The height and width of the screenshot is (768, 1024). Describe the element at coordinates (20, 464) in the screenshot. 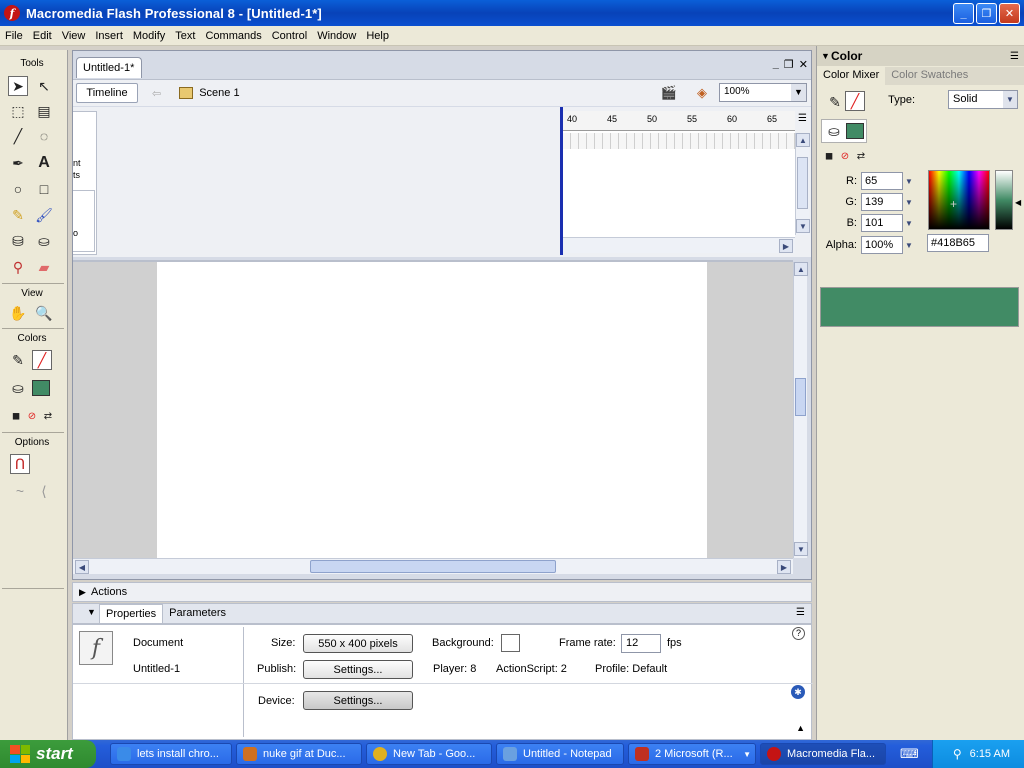

I see `snap-to-objects-magnet-icon: Ո` at that location.